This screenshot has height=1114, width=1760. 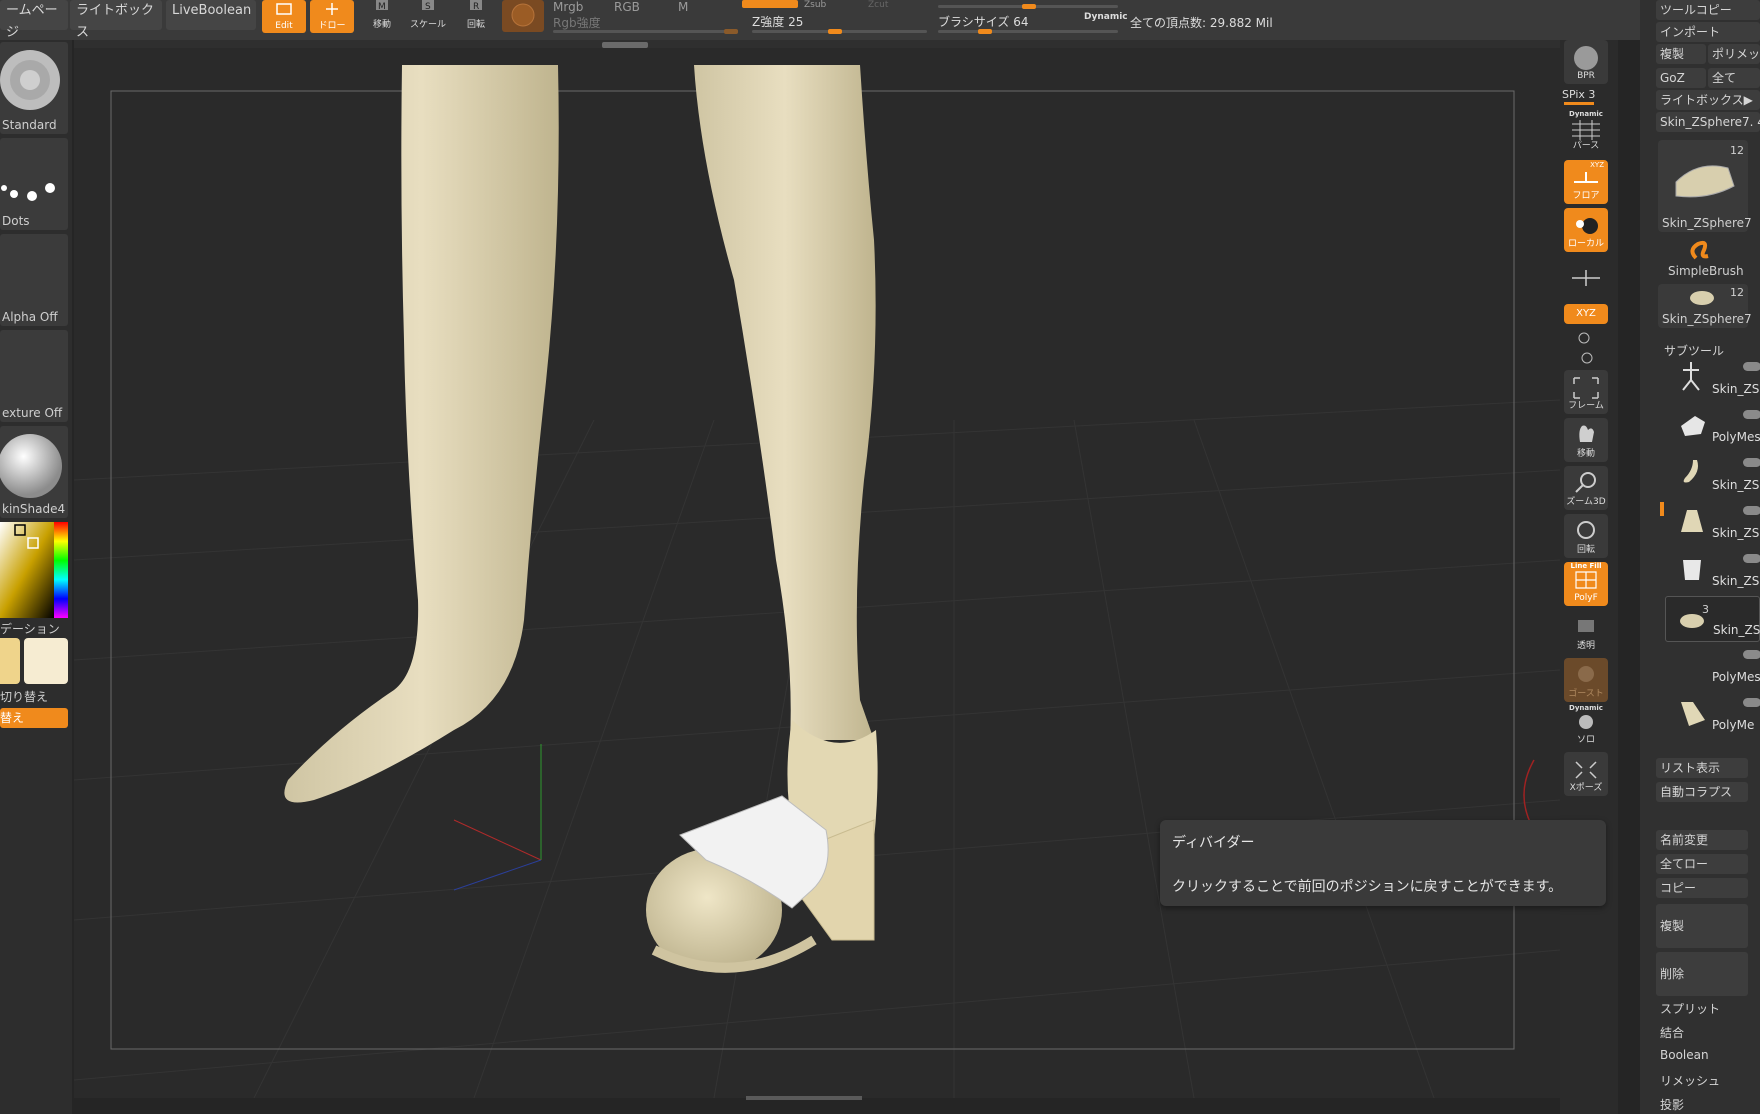 What do you see at coordinates (1586, 488) in the screenshot?
I see `zoom3d-button: ズーム3D` at bounding box center [1586, 488].